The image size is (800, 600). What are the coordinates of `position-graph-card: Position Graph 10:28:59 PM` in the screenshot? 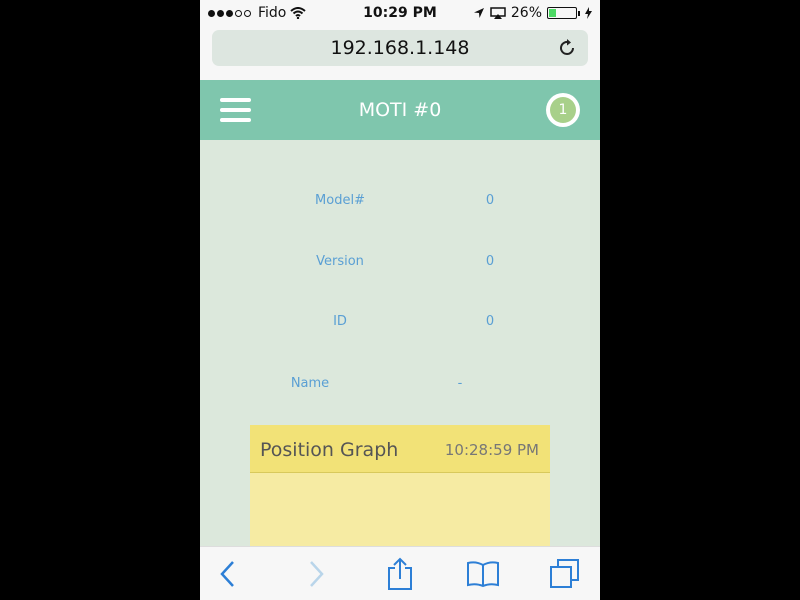 It's located at (400, 485).